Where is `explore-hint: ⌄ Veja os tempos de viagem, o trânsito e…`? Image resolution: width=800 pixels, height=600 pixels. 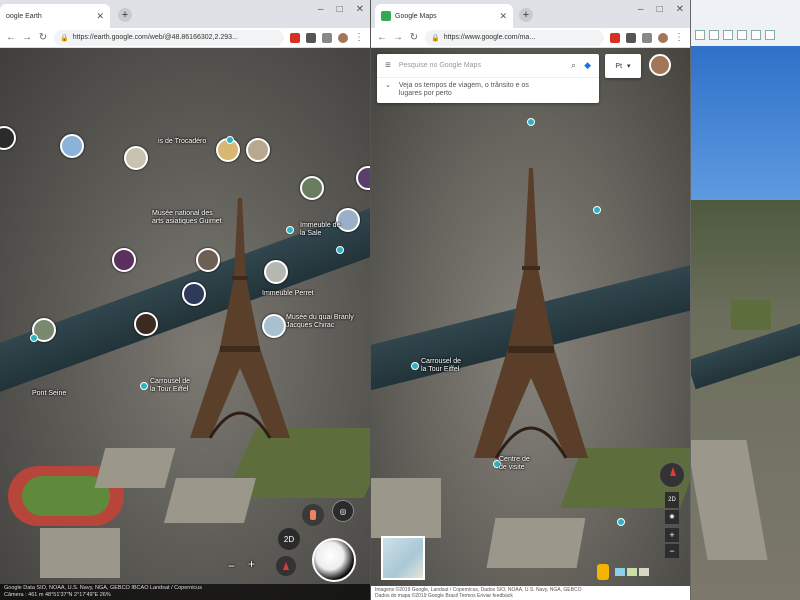 explore-hint: ⌄ Veja os tempos de viagem, o trânsito e… is located at coordinates (488, 90).